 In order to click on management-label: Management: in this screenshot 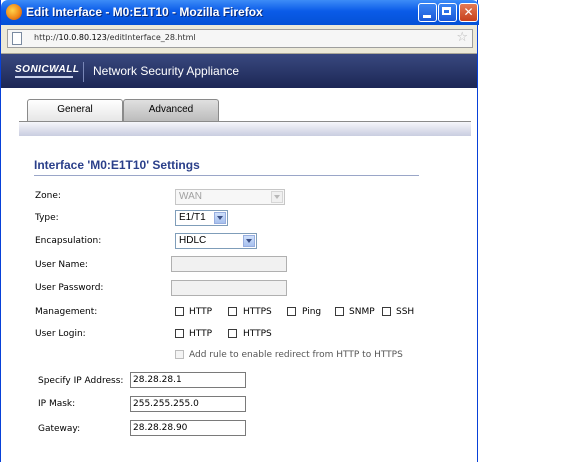, I will do `click(66, 312)`.